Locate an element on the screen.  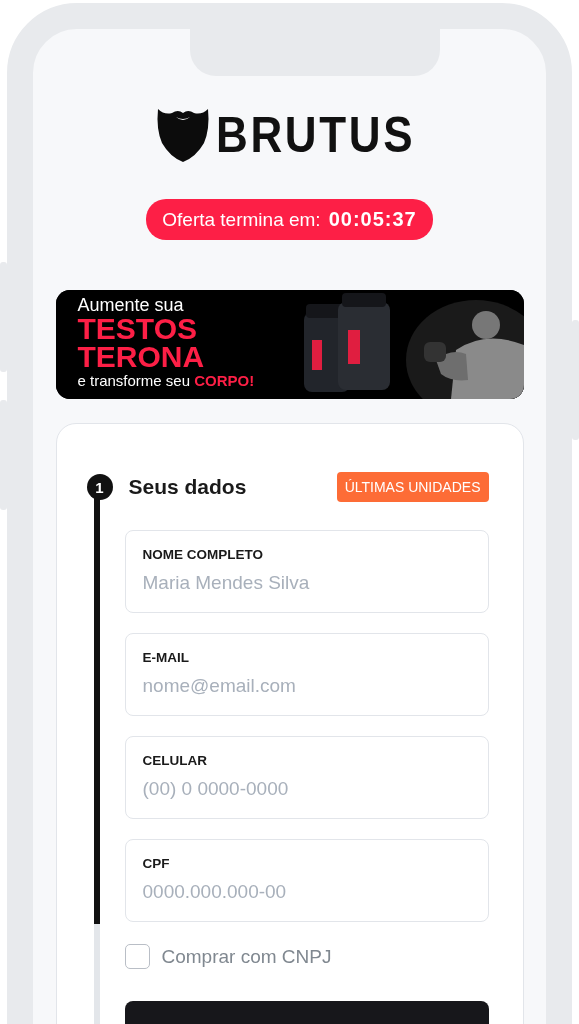
banner-text: TESTOS is located at coordinates (137, 329).